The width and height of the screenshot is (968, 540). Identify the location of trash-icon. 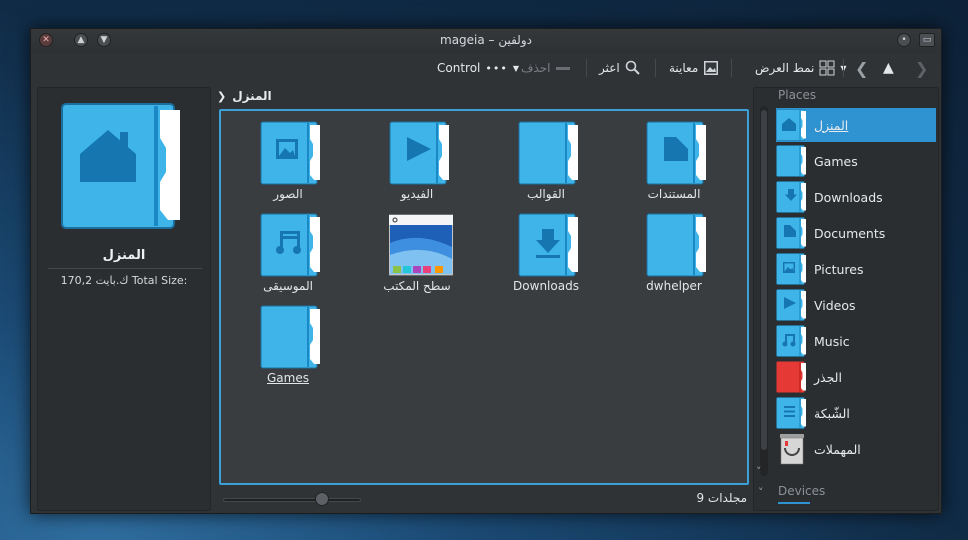
(792, 449).